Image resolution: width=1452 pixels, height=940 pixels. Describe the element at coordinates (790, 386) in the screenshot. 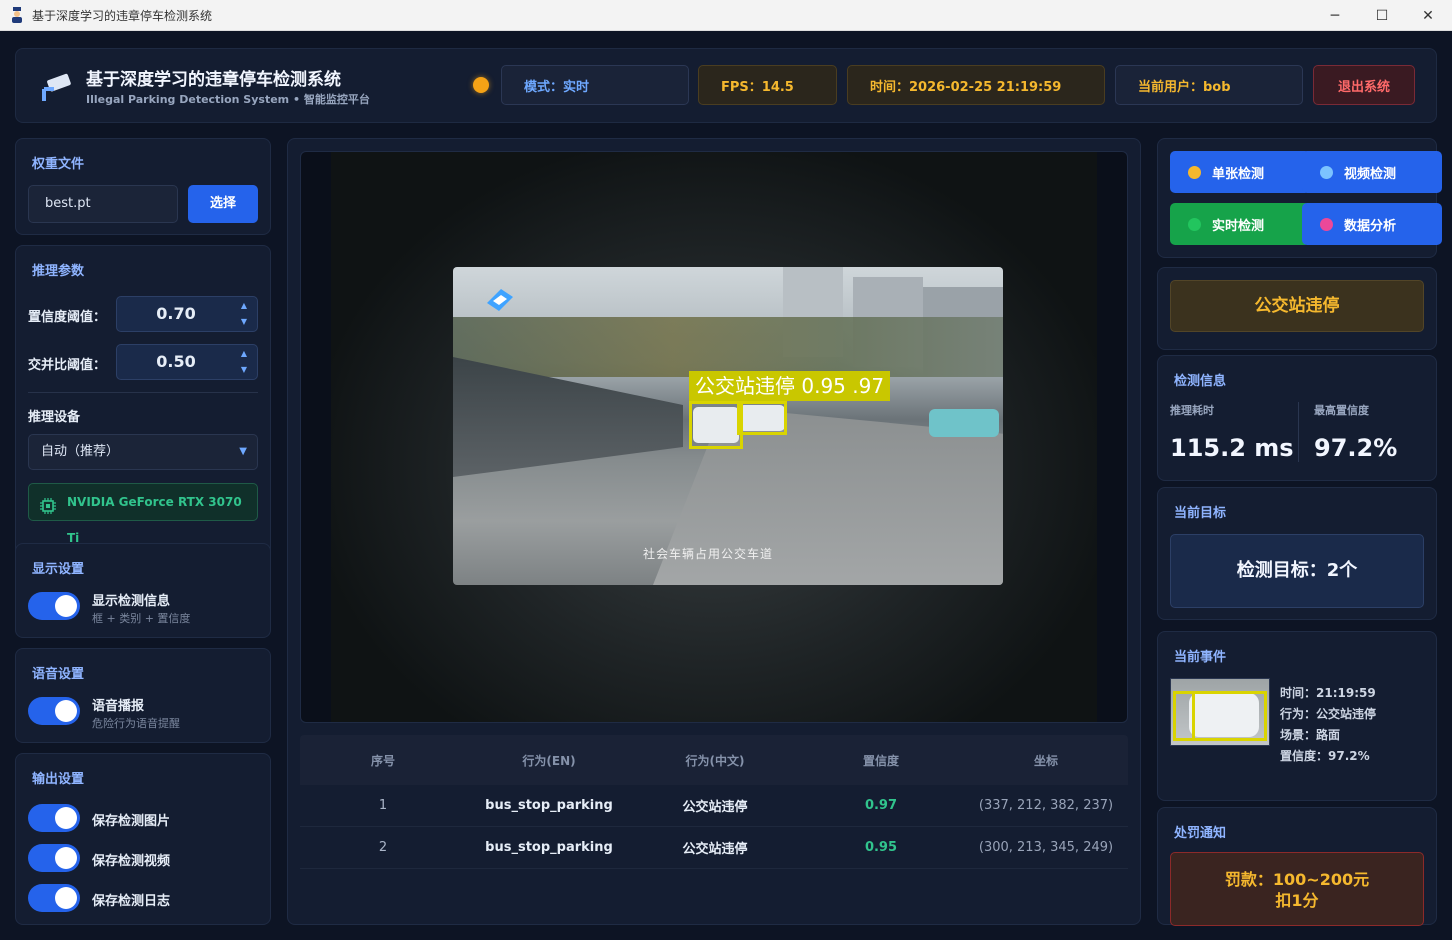

I see `bounding-box-label: 公交站违停 0.95 .97` at that location.